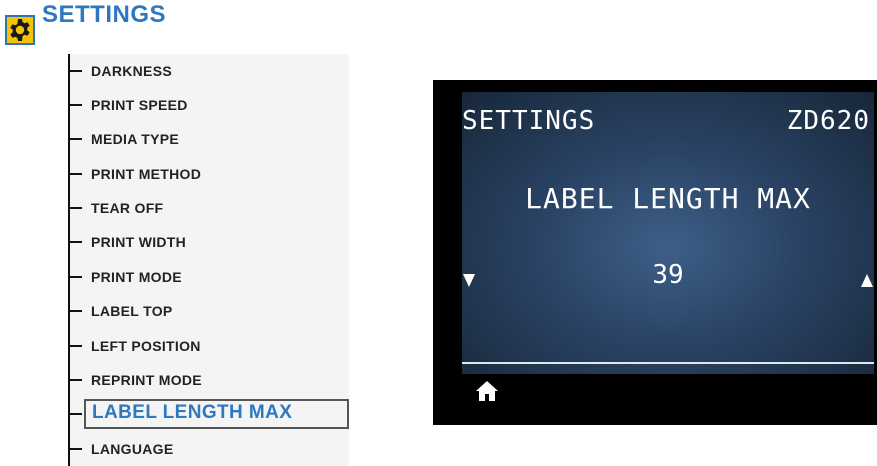 The width and height of the screenshot is (877, 466). Describe the element at coordinates (208, 71) in the screenshot. I see `menu-item-darkness: DARKNESS` at that location.